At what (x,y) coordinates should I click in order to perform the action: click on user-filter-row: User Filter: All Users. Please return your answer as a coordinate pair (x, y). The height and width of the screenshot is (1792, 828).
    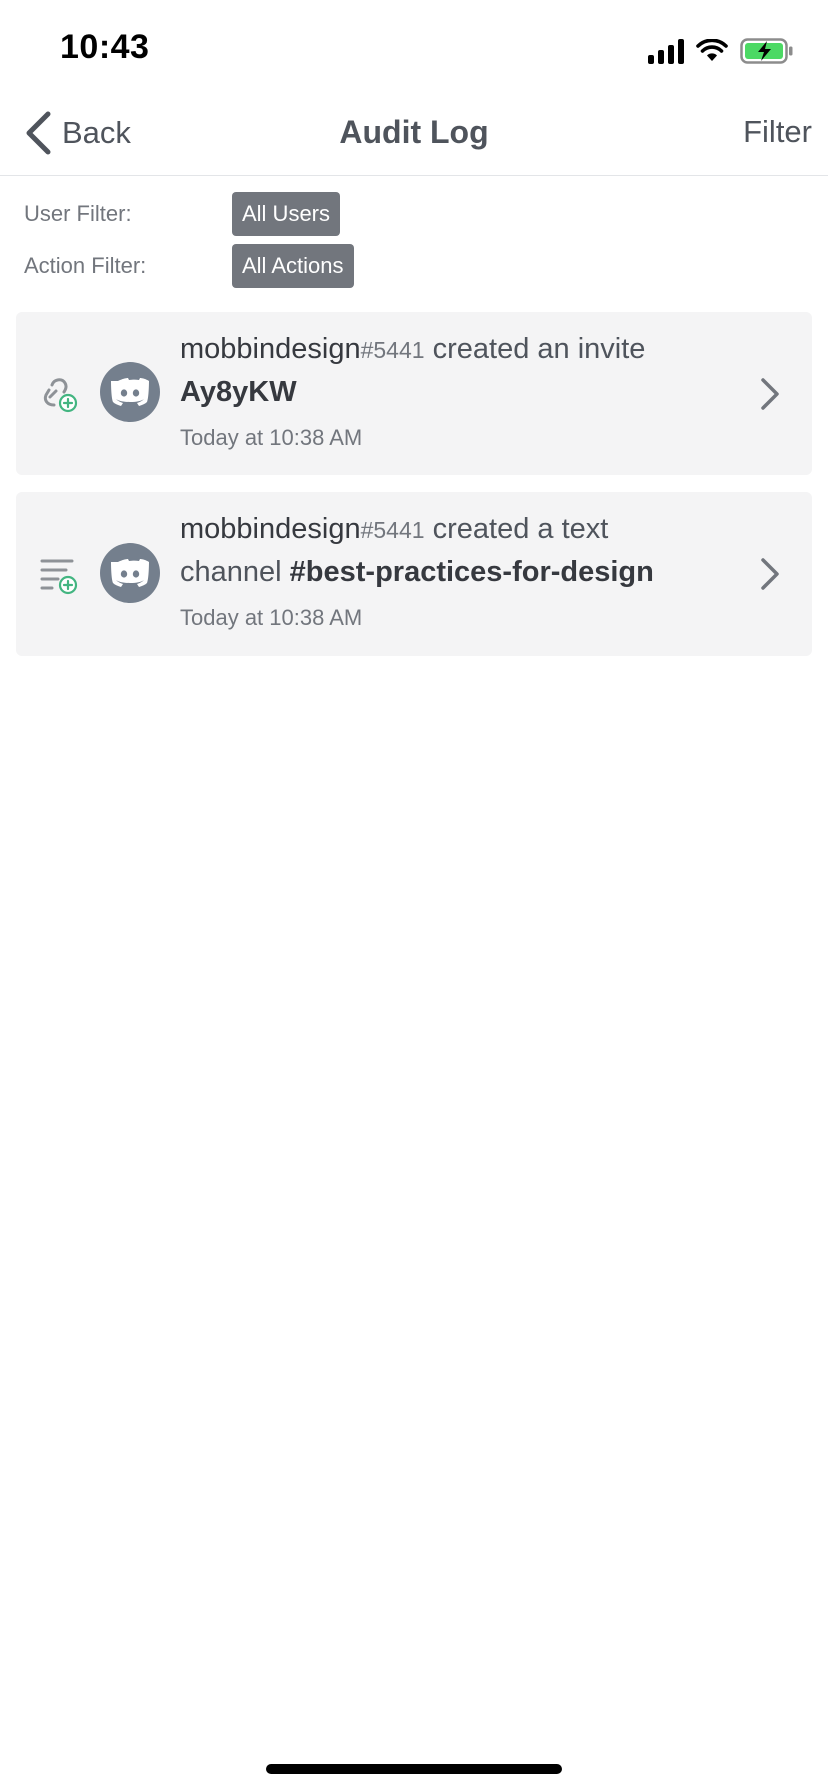
    Looking at the image, I should click on (182, 214).